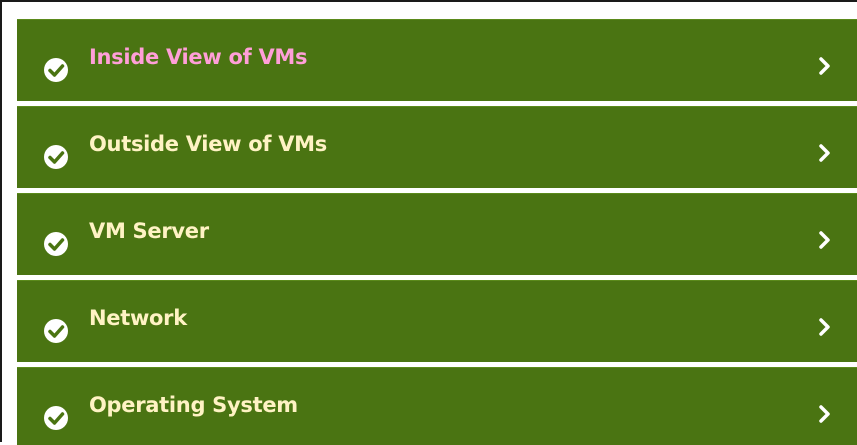 The image size is (857, 445). Describe the element at coordinates (193, 405) in the screenshot. I see `menu-item-label: Operating System` at that location.